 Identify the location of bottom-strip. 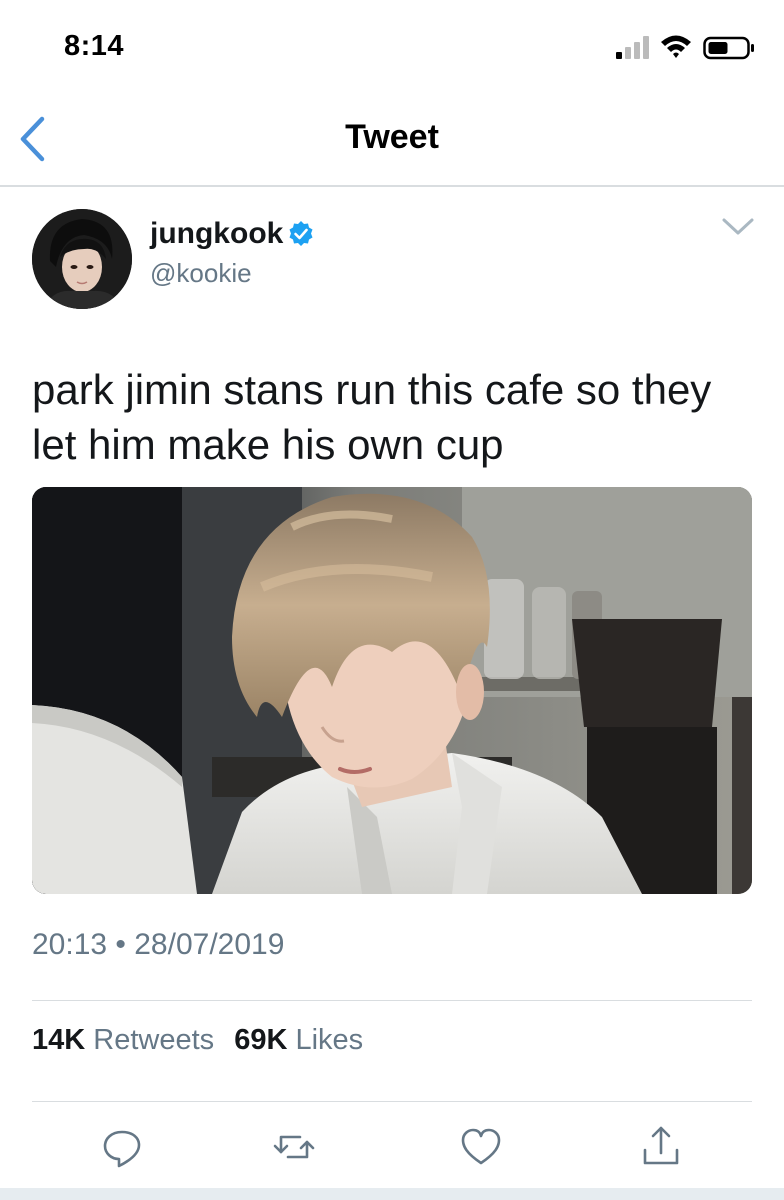
(392, 1194).